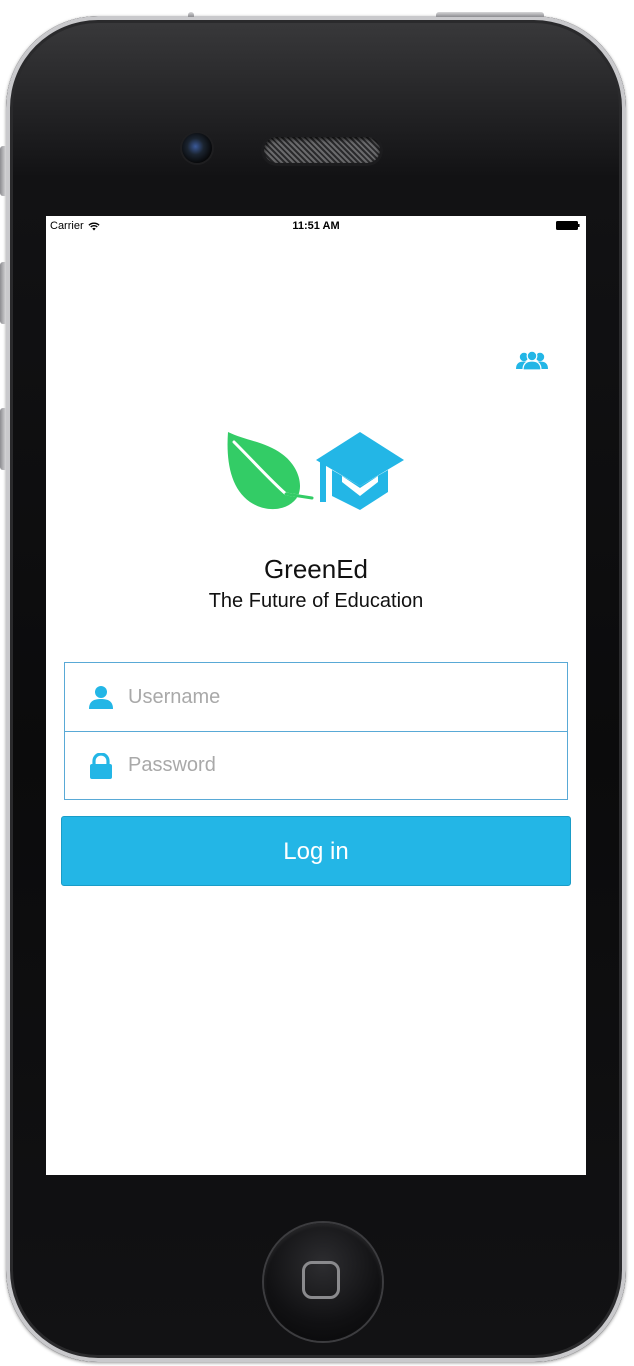 This screenshot has height=1366, width=634. Describe the element at coordinates (360, 471) in the screenshot. I see `graduation-cap-icon` at that location.